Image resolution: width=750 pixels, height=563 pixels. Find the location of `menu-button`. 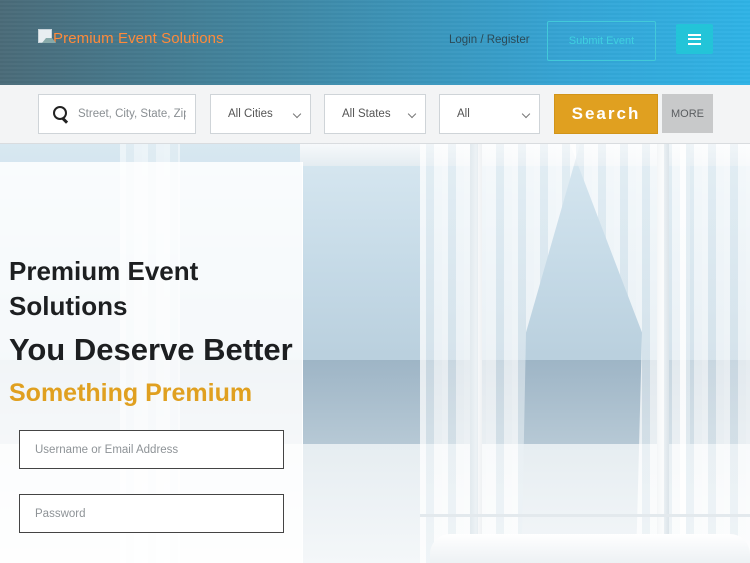

menu-button is located at coordinates (694, 39).